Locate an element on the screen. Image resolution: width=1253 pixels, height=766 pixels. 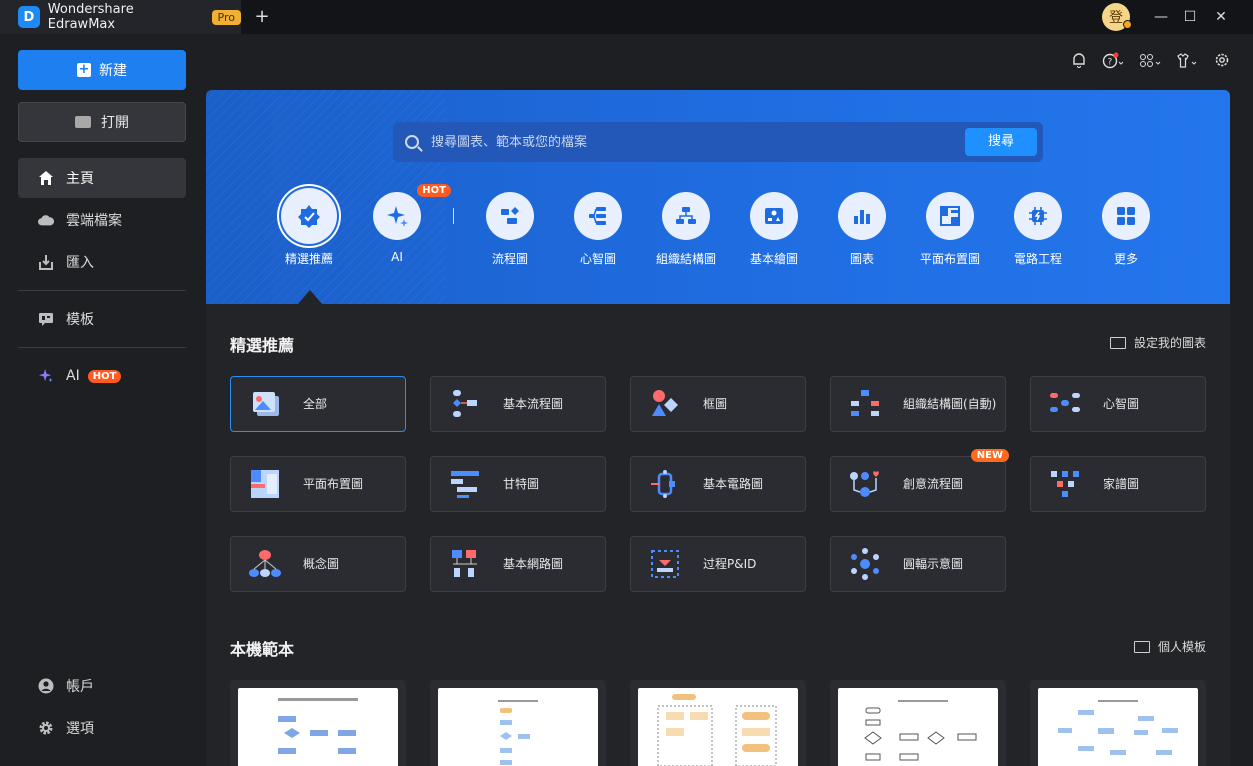
new-button: + 新建 is located at coordinates (102, 70).